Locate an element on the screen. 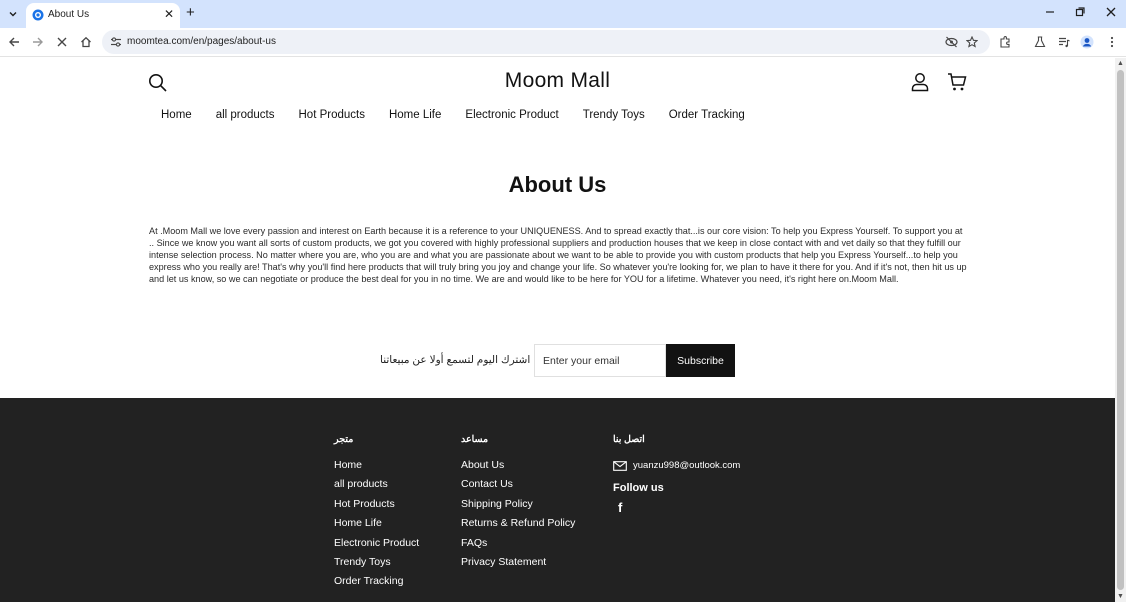 The height and width of the screenshot is (602, 1126). page-title: About Us is located at coordinates (557, 184).